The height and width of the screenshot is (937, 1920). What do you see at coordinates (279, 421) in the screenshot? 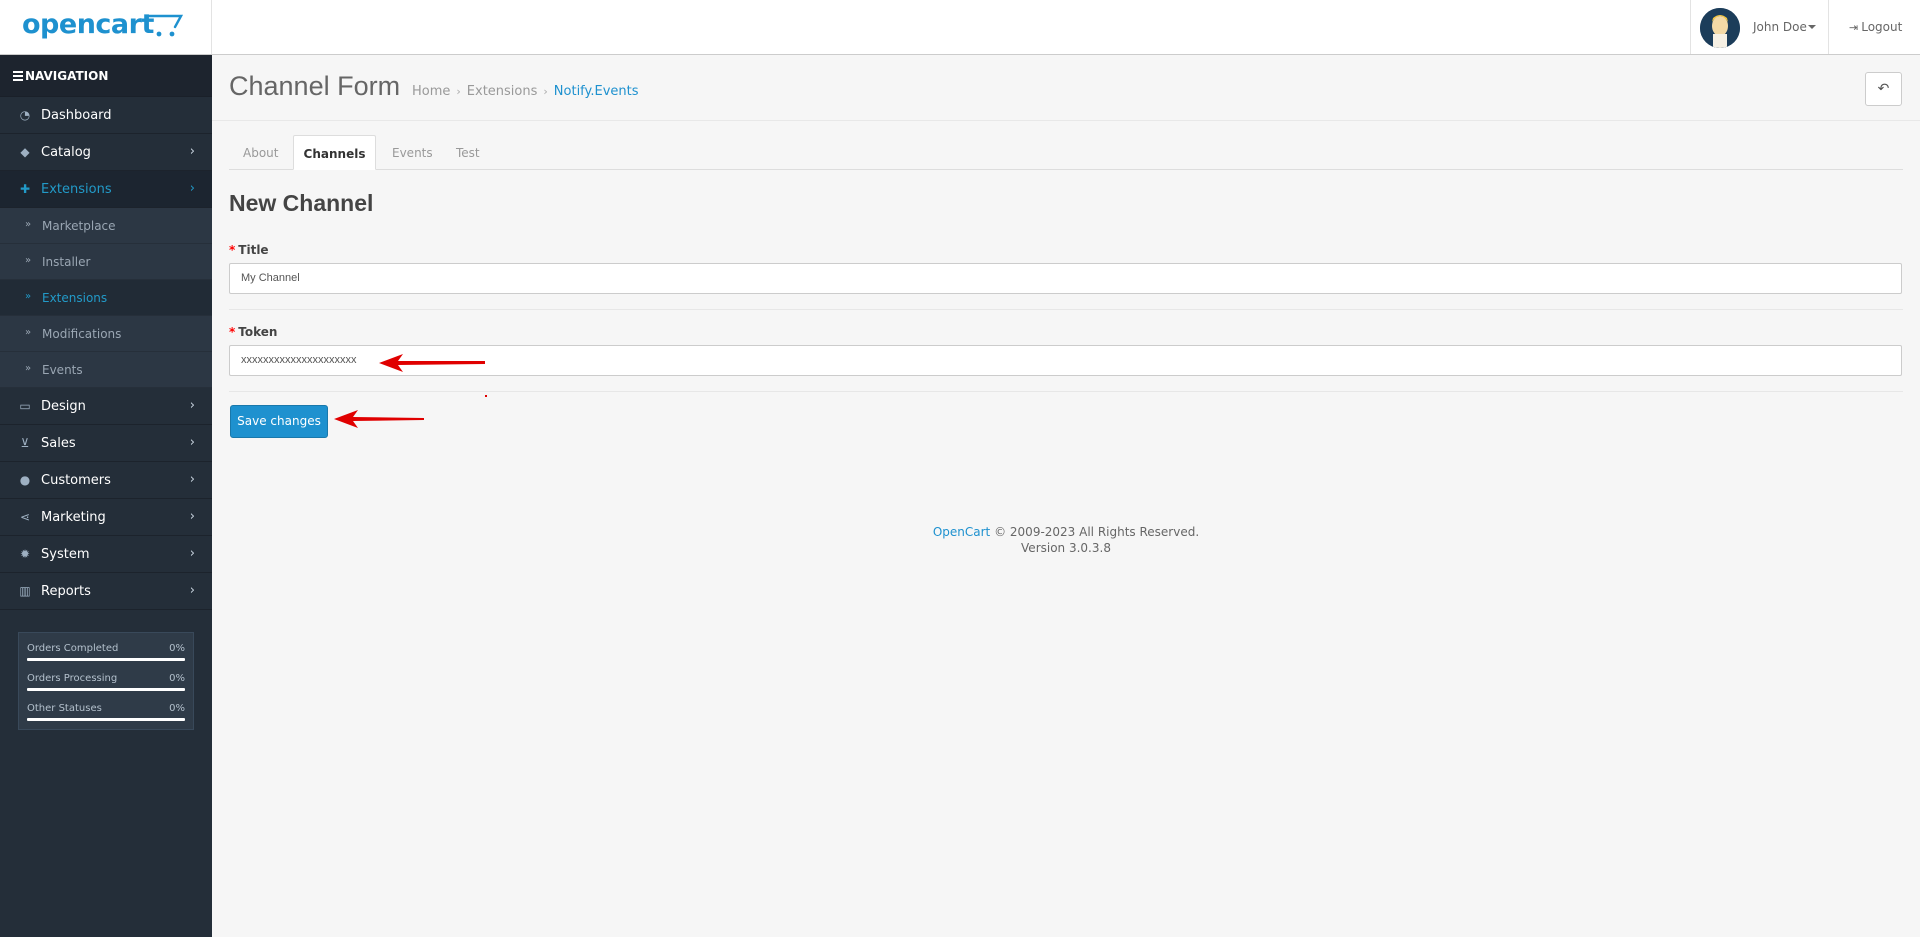
I see `save-button: Save changes` at bounding box center [279, 421].